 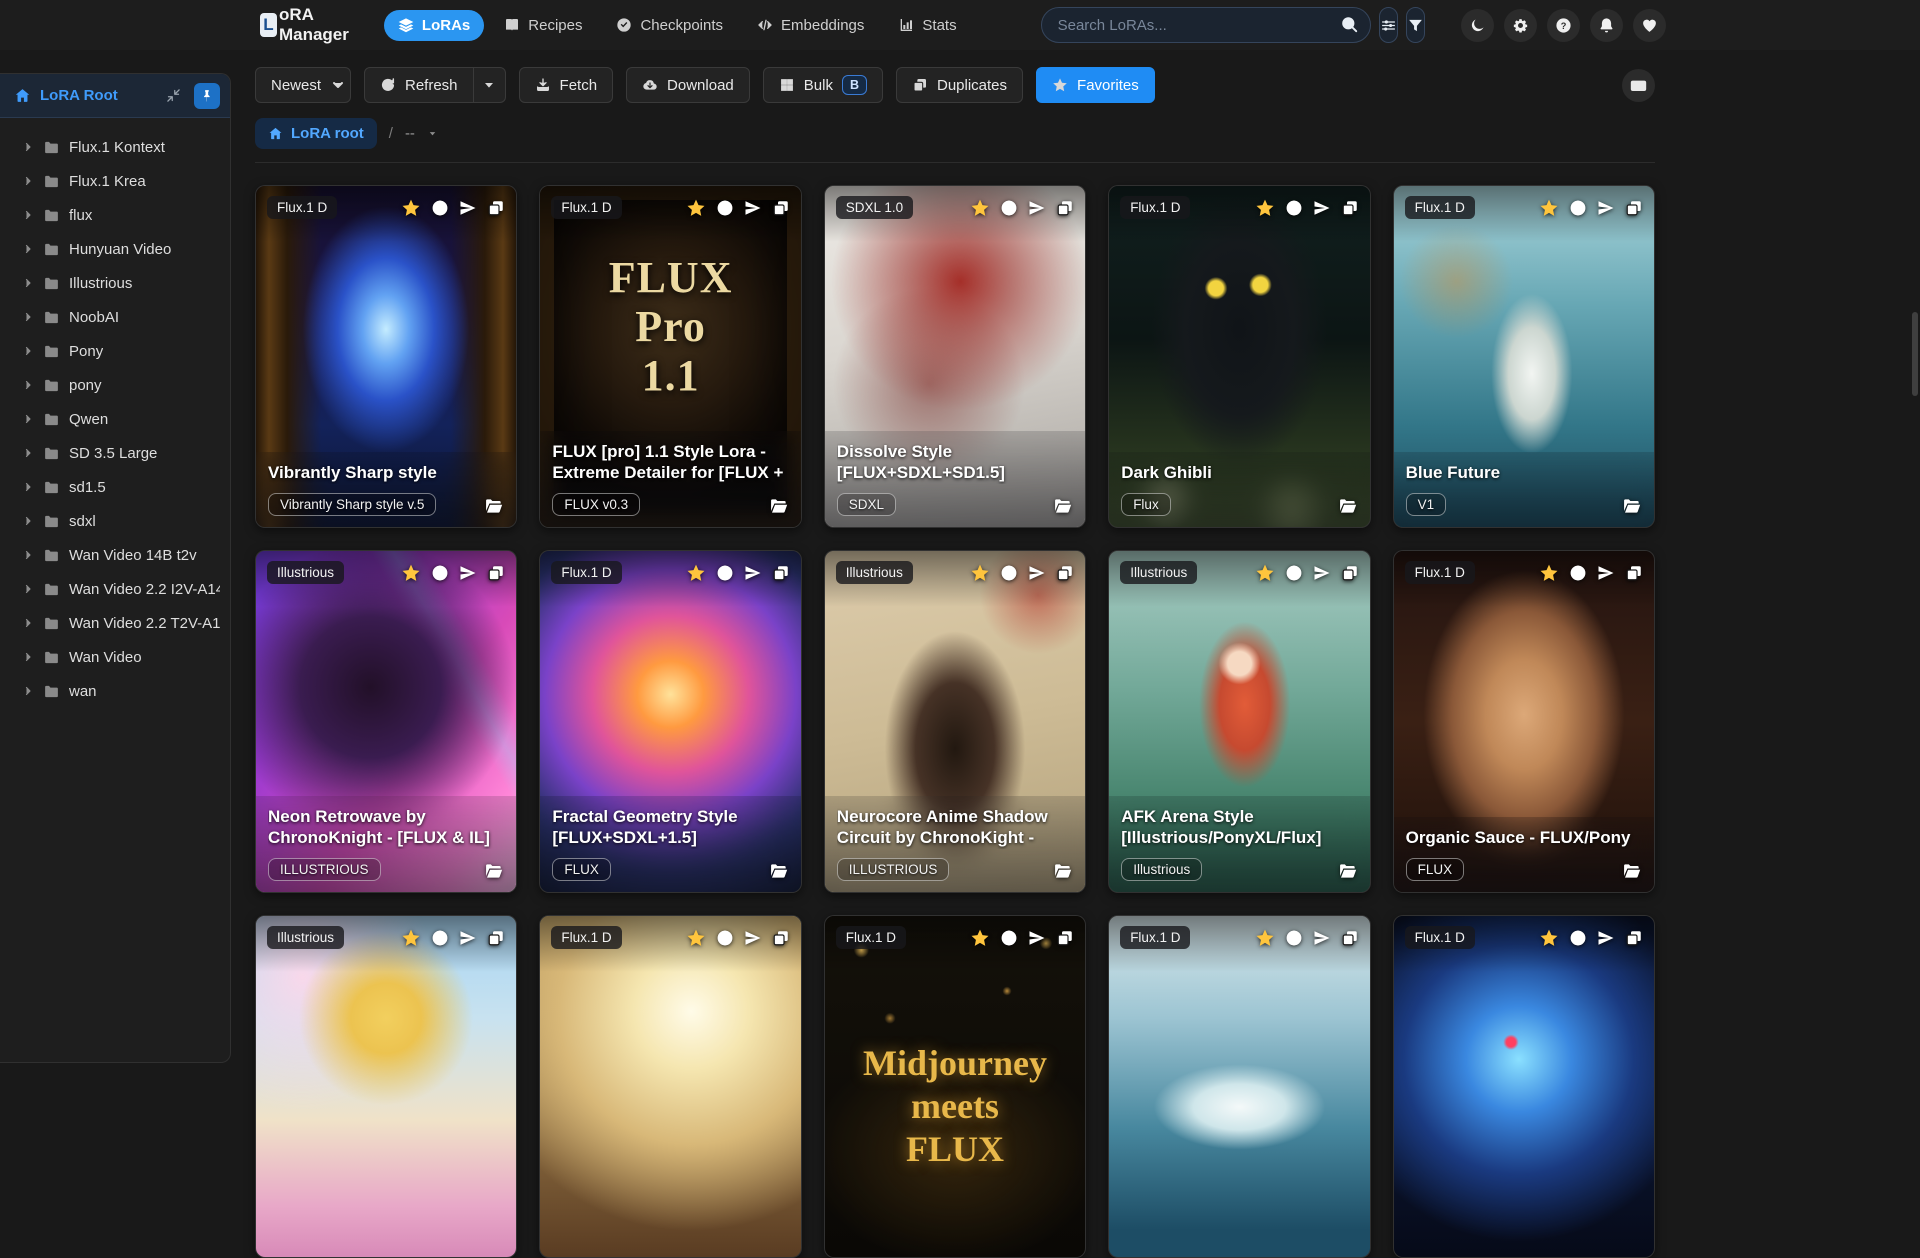 What do you see at coordinates (1388, 25) in the screenshot?
I see `search-options-button` at bounding box center [1388, 25].